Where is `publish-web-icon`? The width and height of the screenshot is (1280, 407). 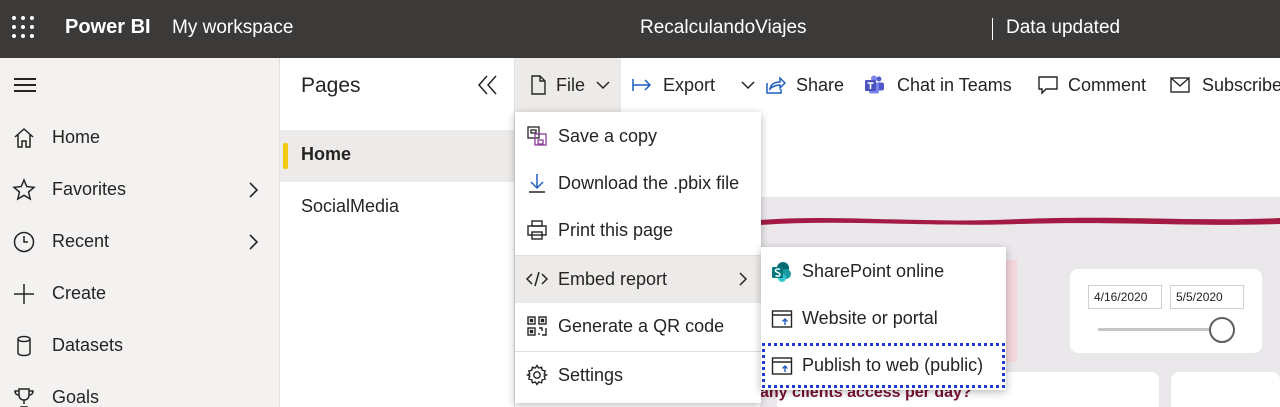
publish-web-icon is located at coordinates (782, 366).